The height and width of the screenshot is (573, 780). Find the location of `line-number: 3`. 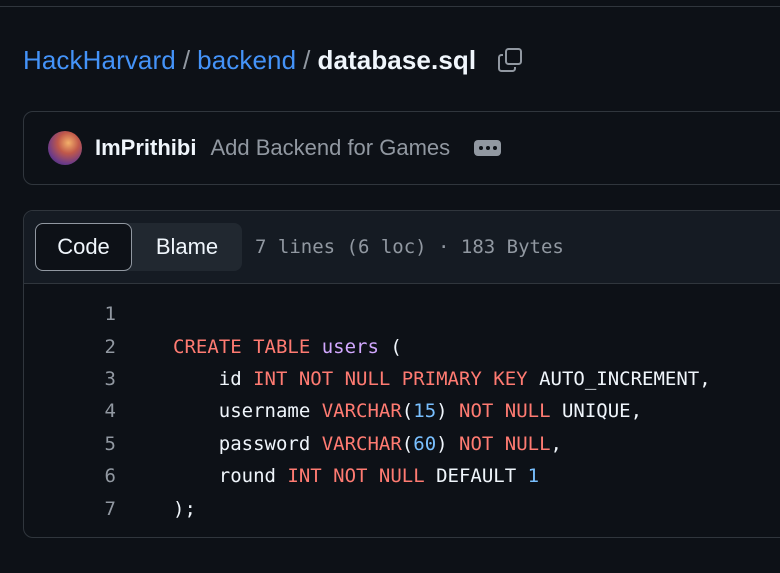

line-number: 3 is located at coordinates (70, 379).